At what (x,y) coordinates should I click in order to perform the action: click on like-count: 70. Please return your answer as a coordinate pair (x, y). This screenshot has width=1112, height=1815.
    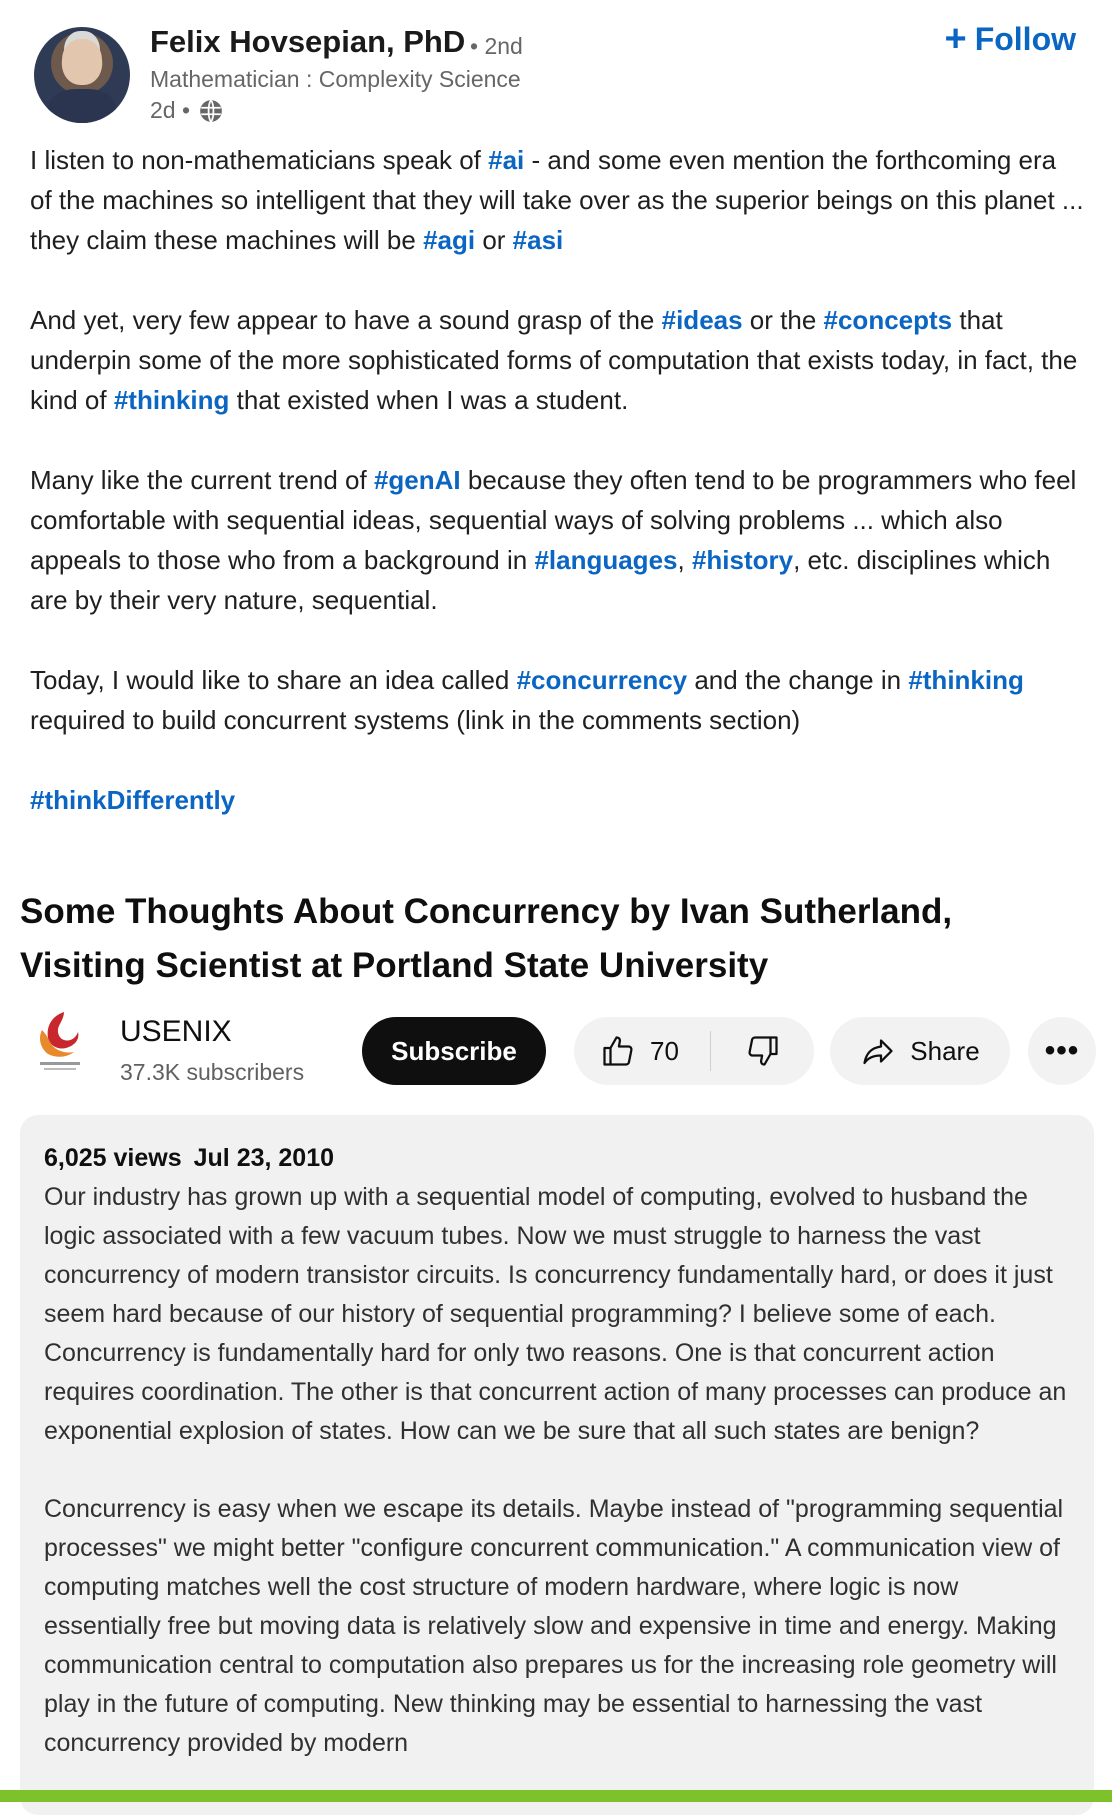
    Looking at the image, I should click on (664, 1050).